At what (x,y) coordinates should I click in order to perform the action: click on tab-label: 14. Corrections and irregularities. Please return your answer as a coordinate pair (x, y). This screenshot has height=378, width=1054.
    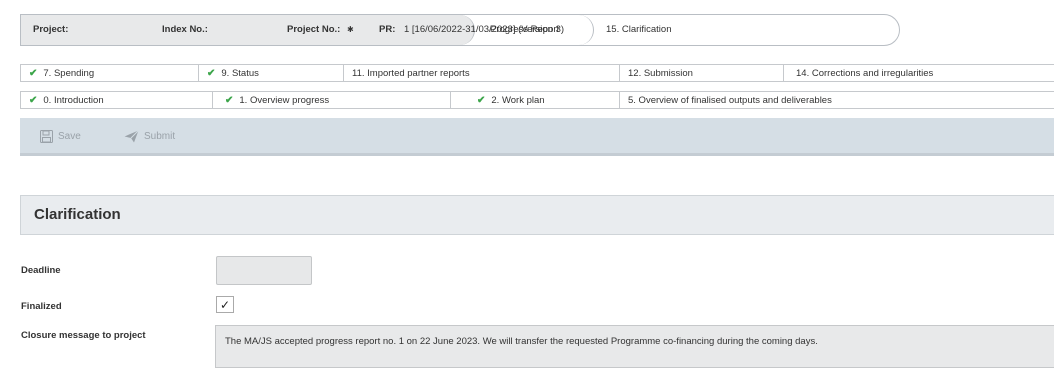
    Looking at the image, I should click on (865, 73).